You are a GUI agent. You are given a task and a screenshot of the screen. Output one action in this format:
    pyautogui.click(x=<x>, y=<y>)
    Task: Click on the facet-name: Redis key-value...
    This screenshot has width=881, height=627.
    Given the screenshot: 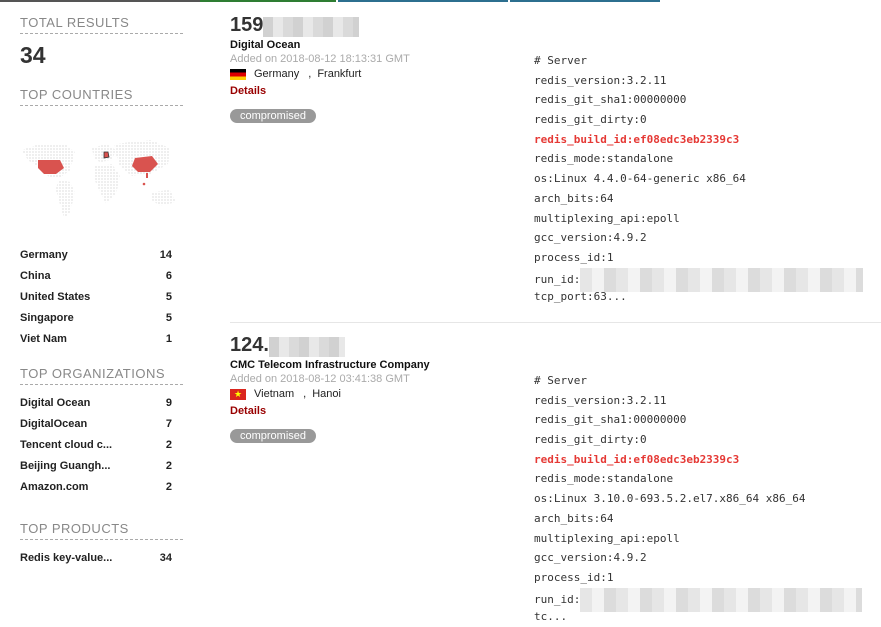 What is the action you would take?
    pyautogui.click(x=66, y=558)
    